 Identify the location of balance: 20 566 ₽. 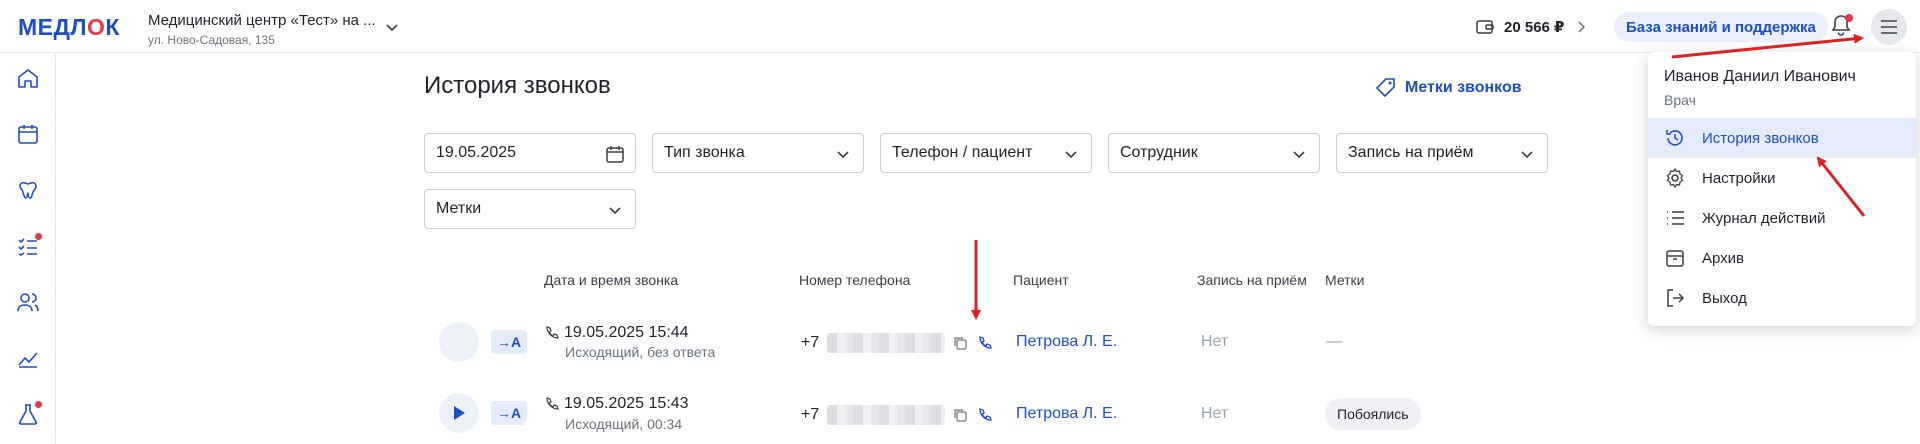
(1532, 27).